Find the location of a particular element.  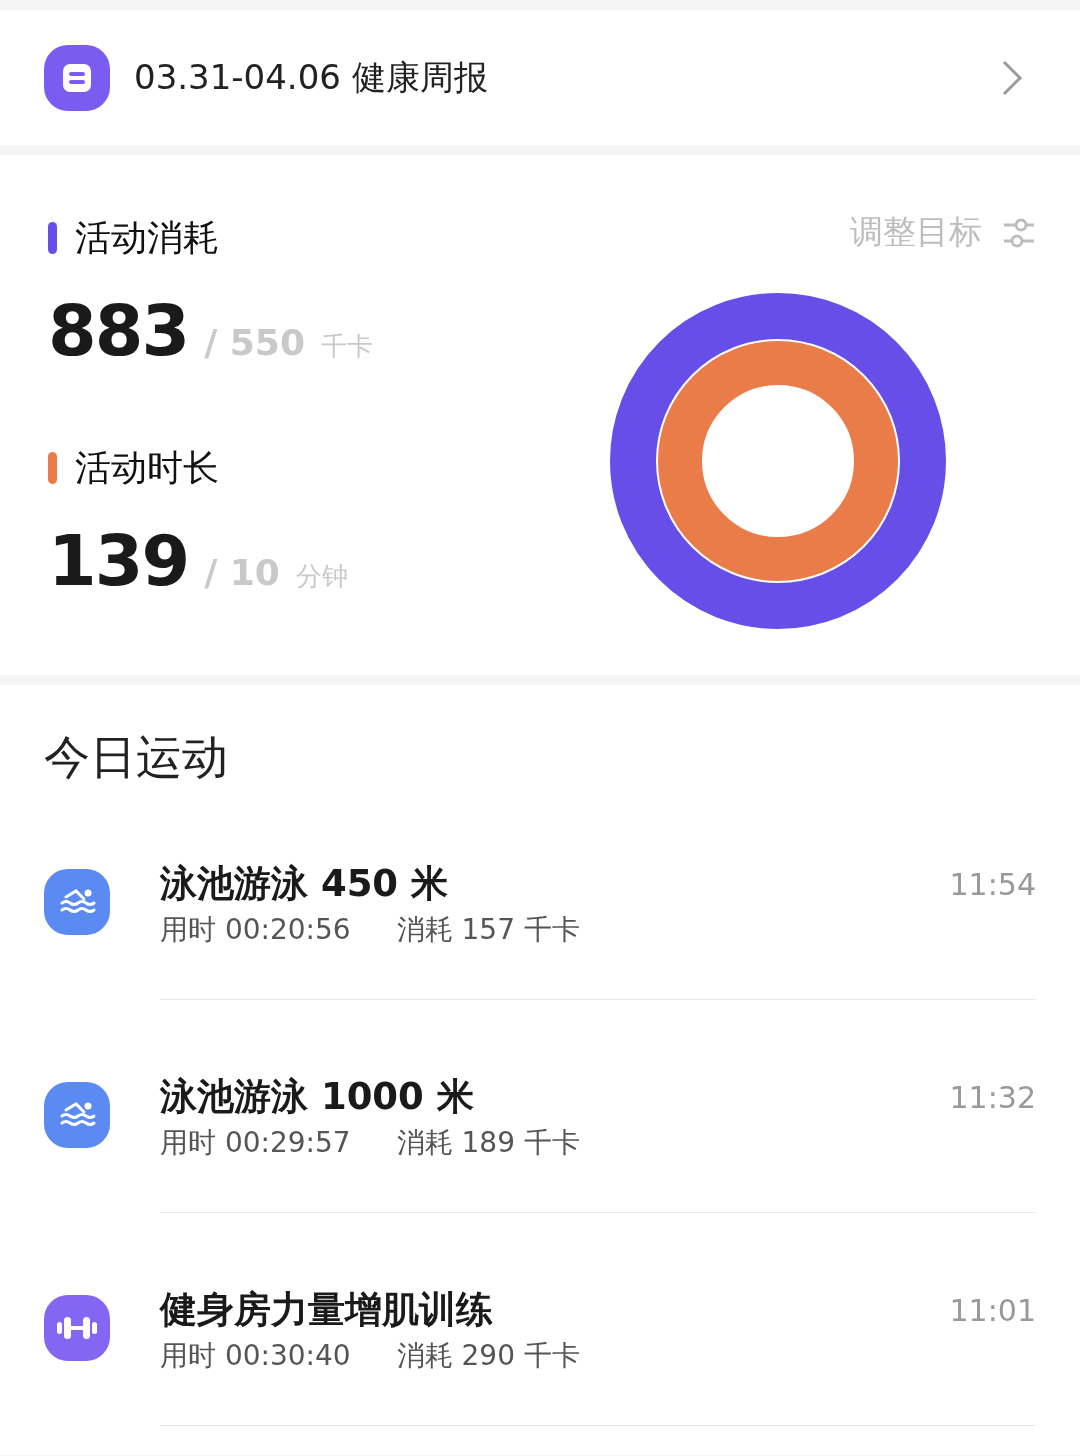

section-title: 今日运动 is located at coordinates (136, 757).